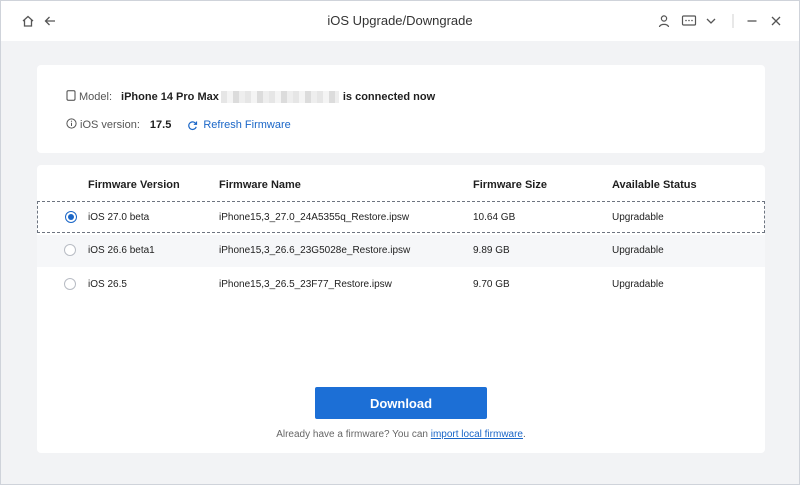 The height and width of the screenshot is (485, 800). Describe the element at coordinates (477, 434) in the screenshot. I see `import-local-firmware-link: import local firmware` at that location.